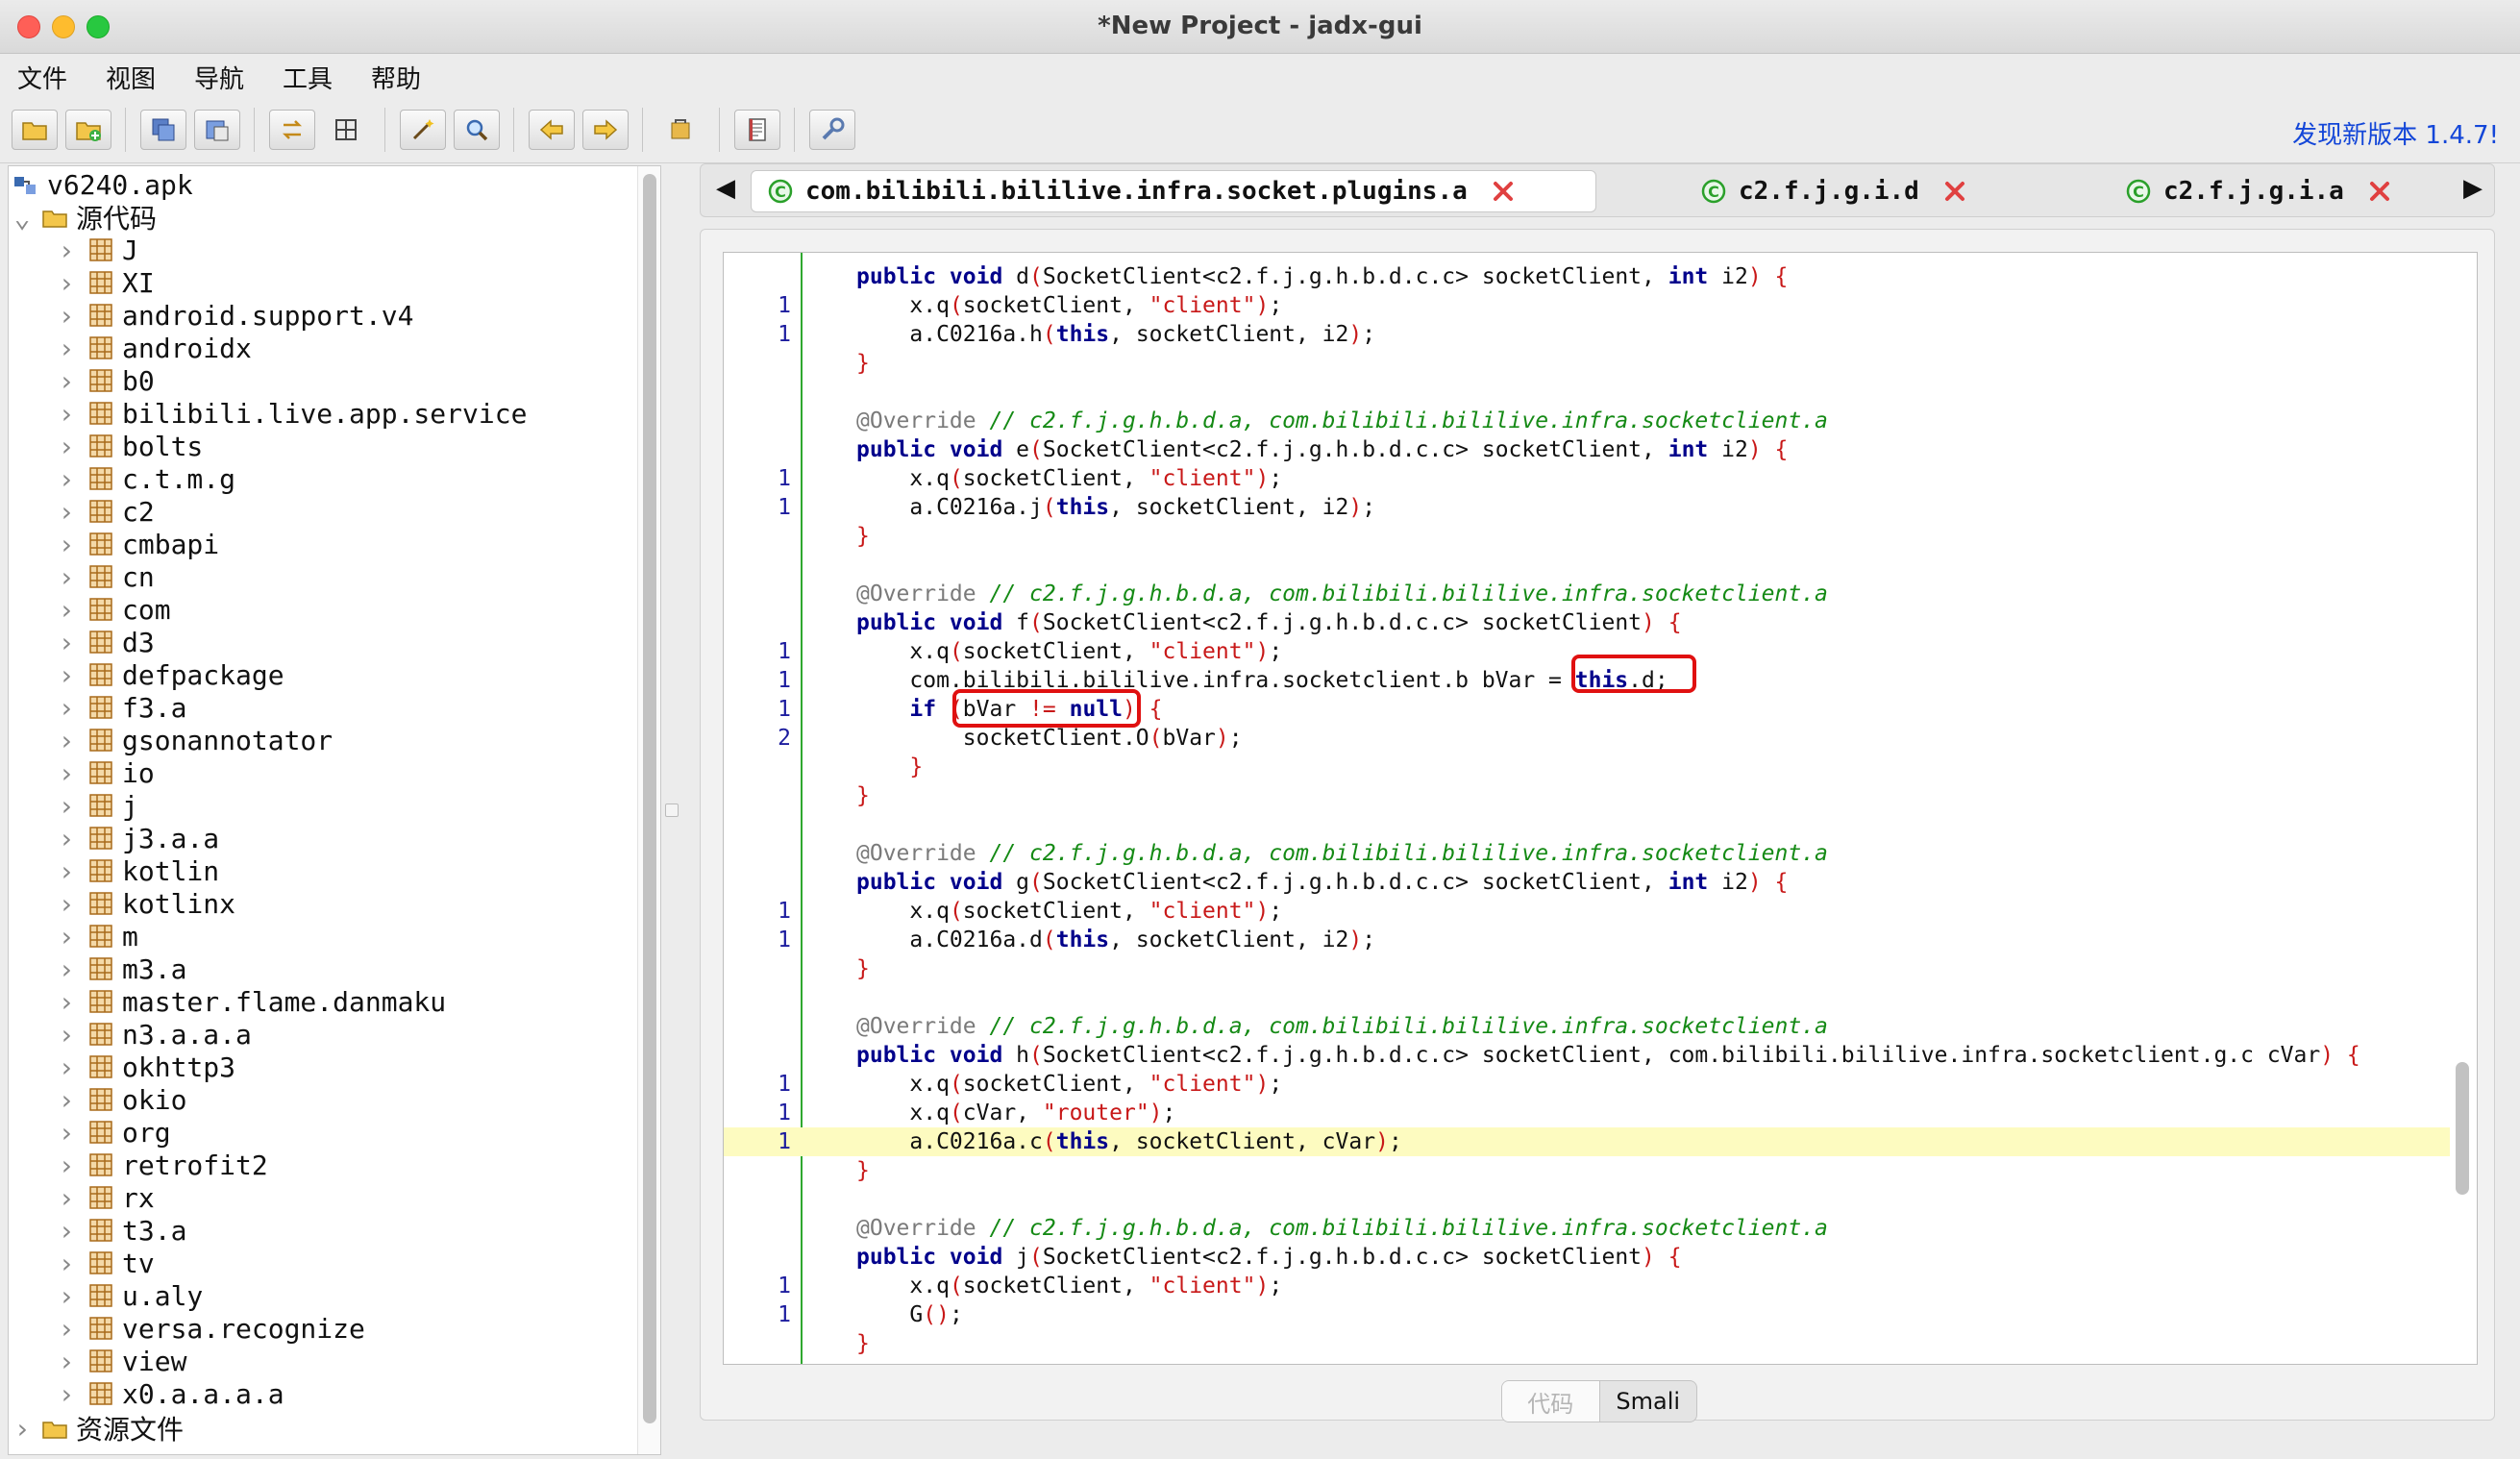 This screenshot has height=1459, width=2520. What do you see at coordinates (2395, 133) in the screenshot?
I see `update-link: 发现新版本 1.4.7!` at bounding box center [2395, 133].